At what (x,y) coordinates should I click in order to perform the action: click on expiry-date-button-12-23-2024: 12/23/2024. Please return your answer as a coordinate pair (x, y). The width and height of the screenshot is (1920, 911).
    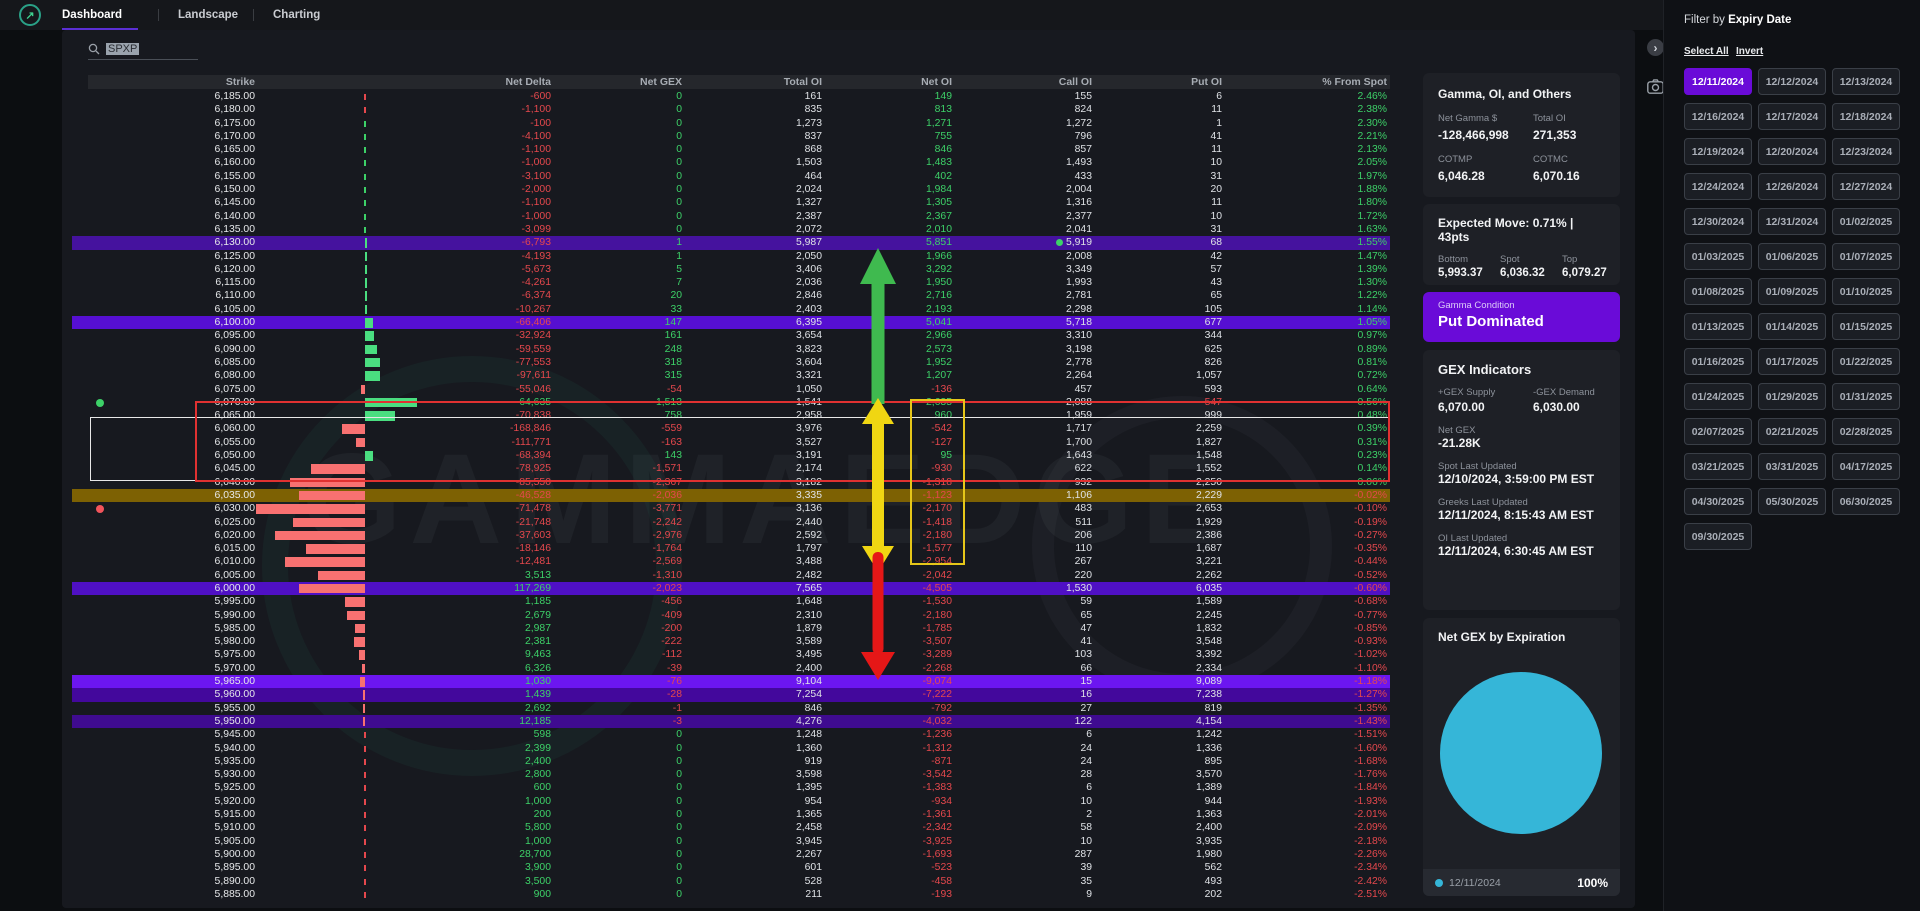
    Looking at the image, I should click on (1866, 151).